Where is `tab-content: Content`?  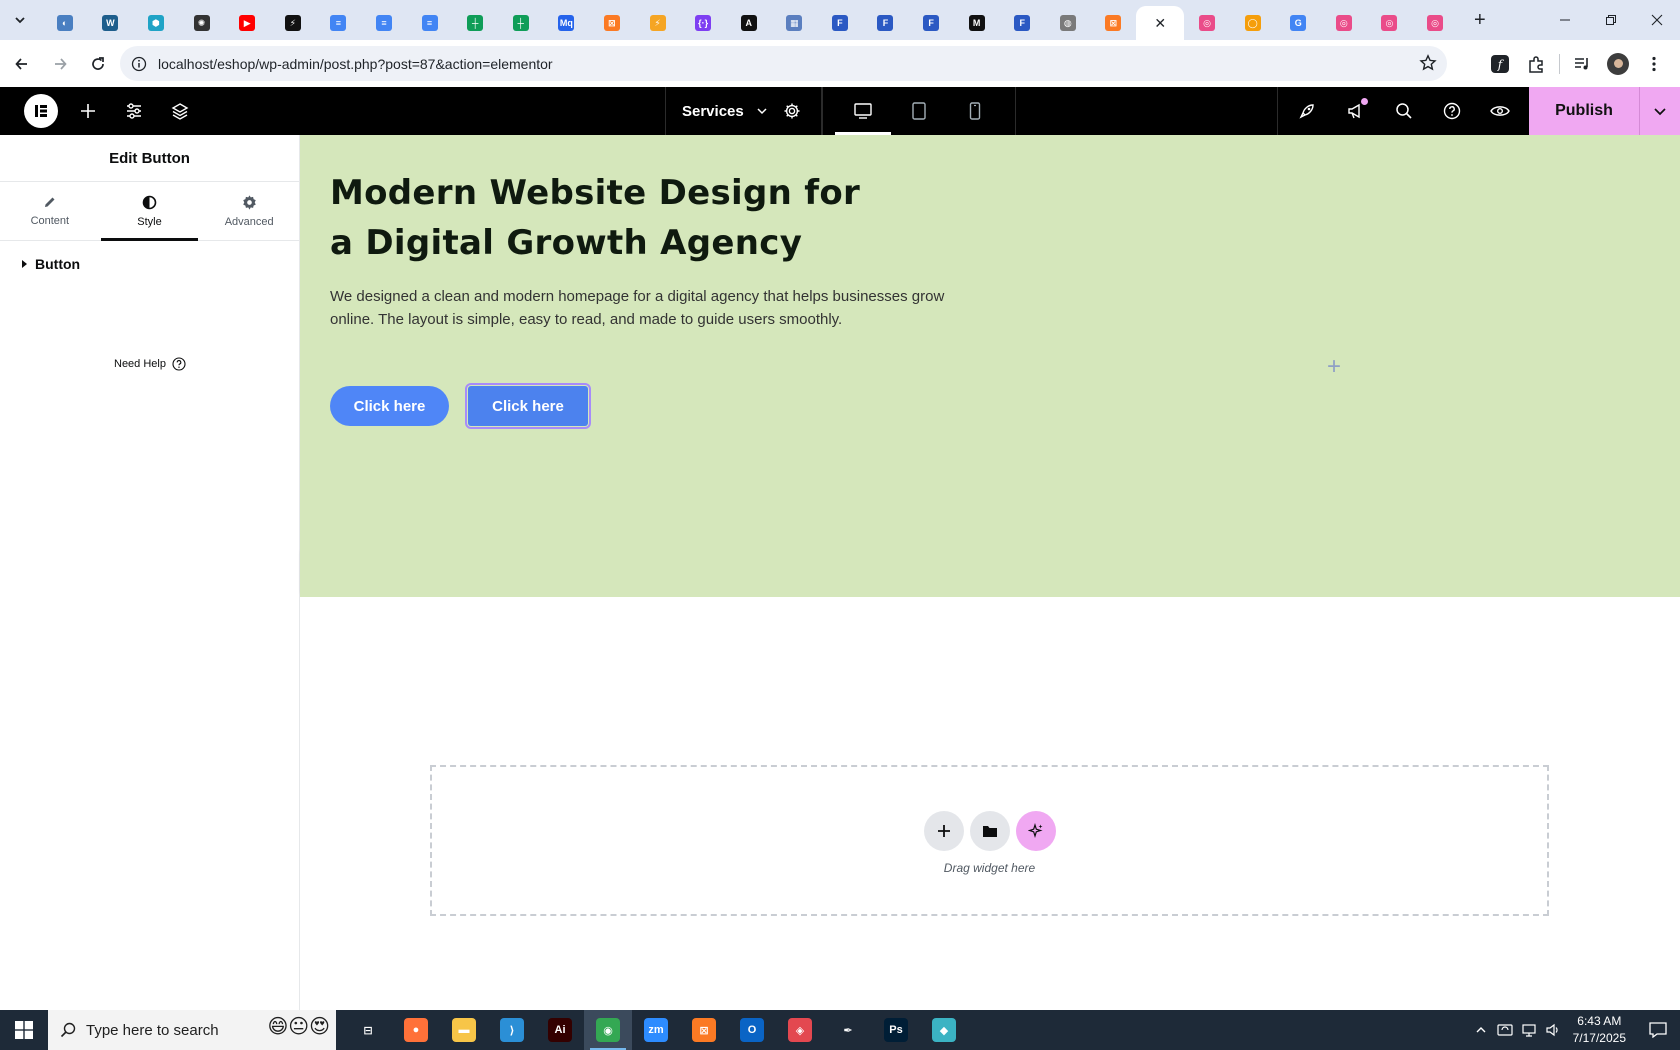 tab-content: Content is located at coordinates (50, 211).